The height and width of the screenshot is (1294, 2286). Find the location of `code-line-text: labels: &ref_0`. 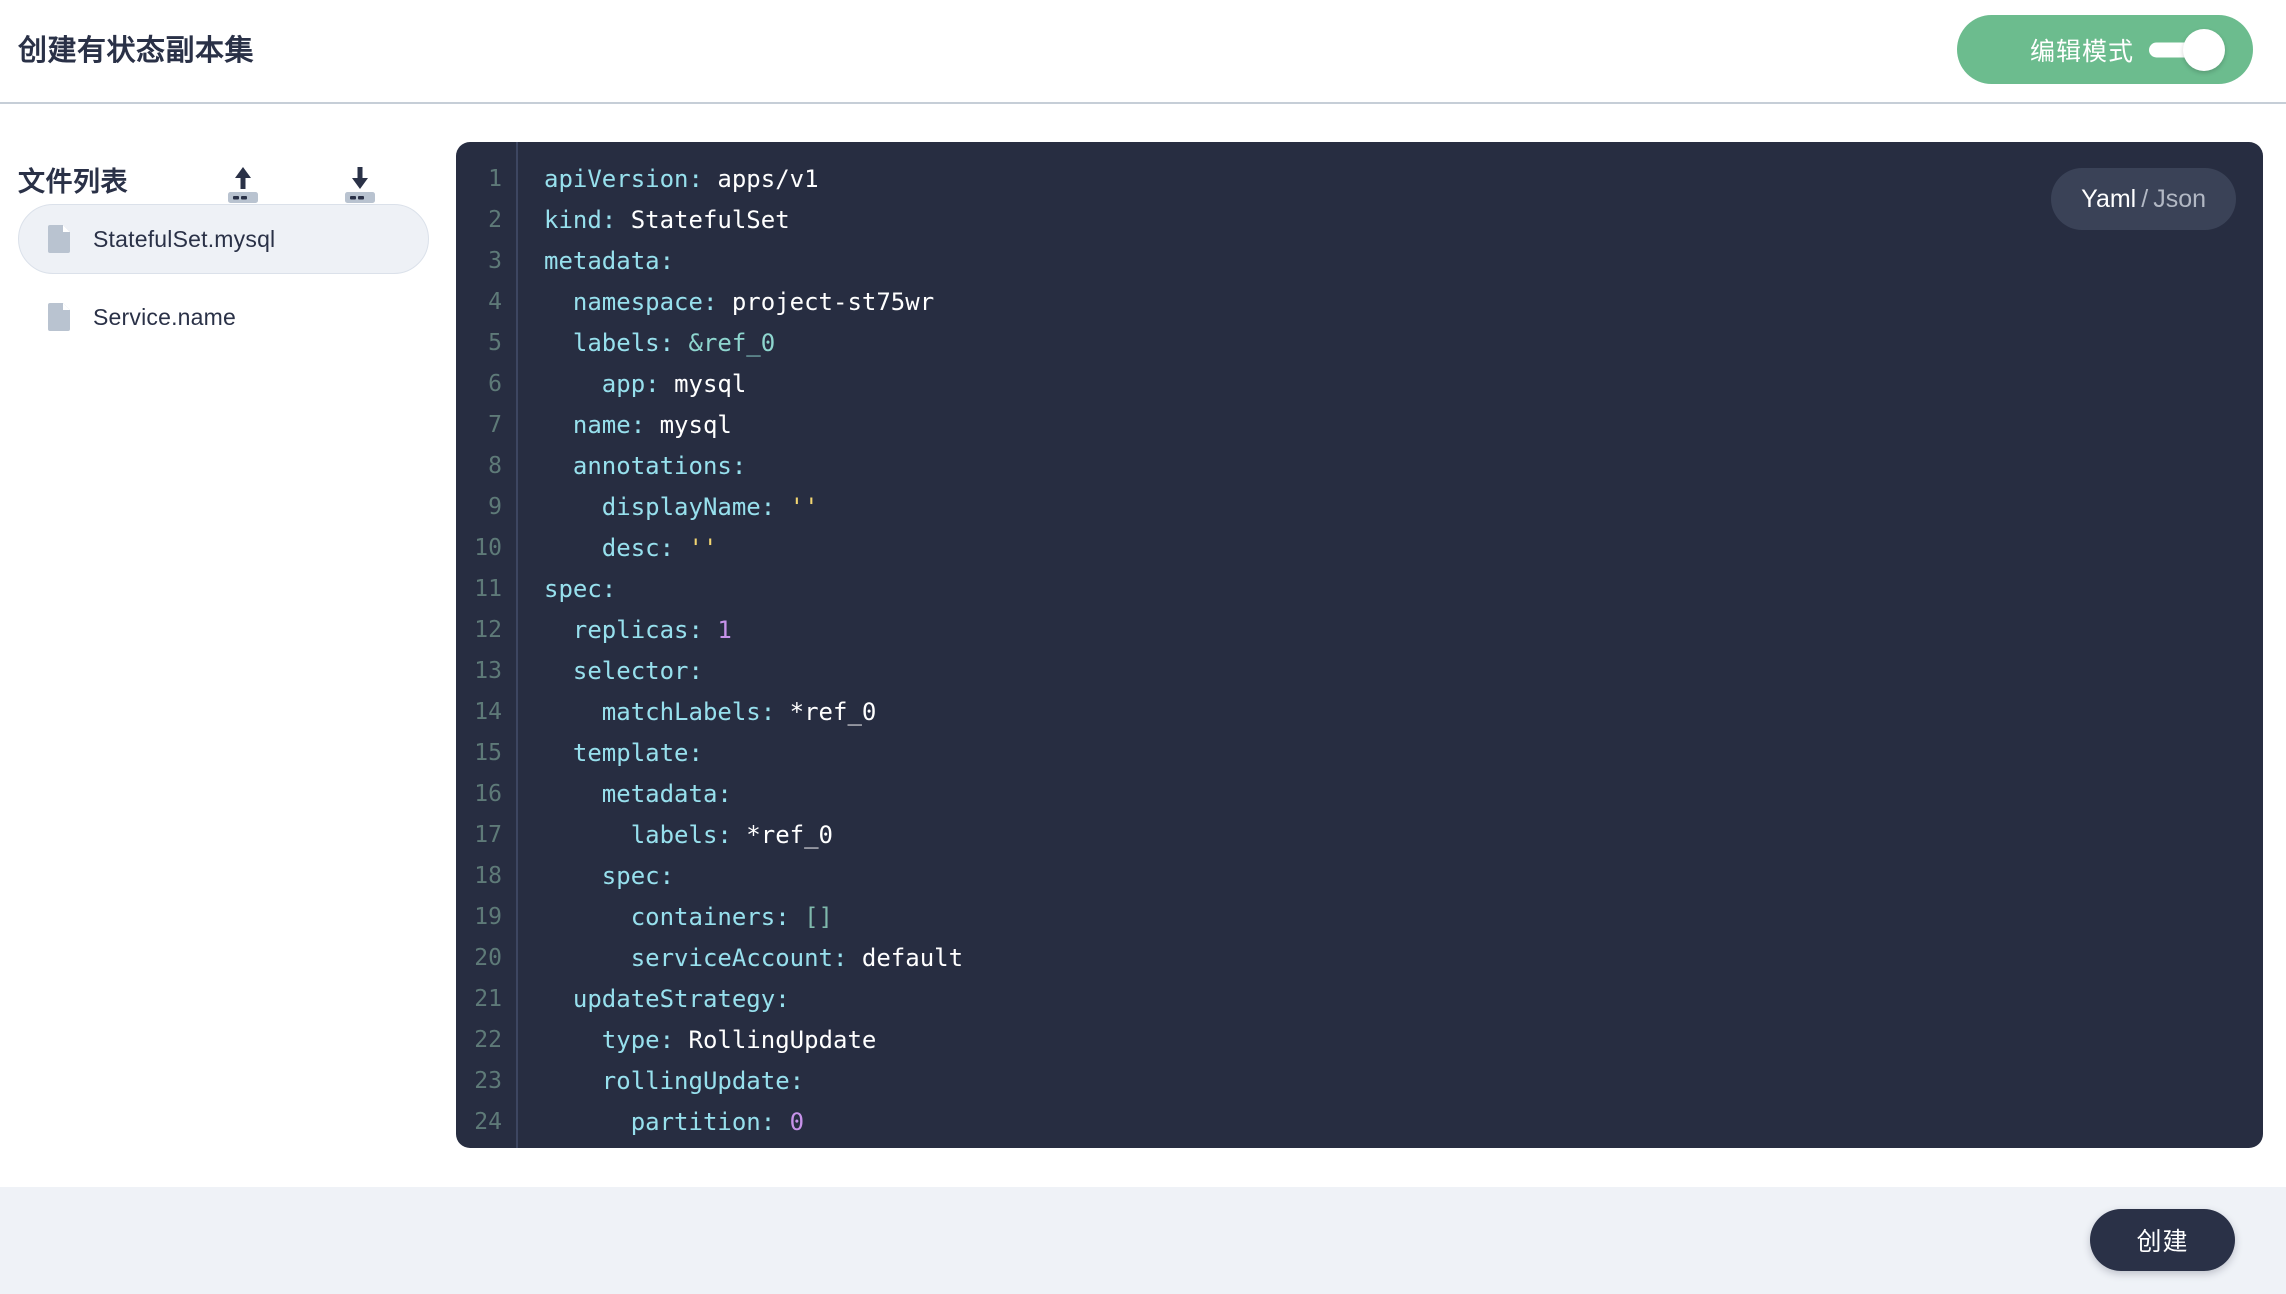

code-line-text: labels: &ref_0 is located at coordinates (1389, 343).